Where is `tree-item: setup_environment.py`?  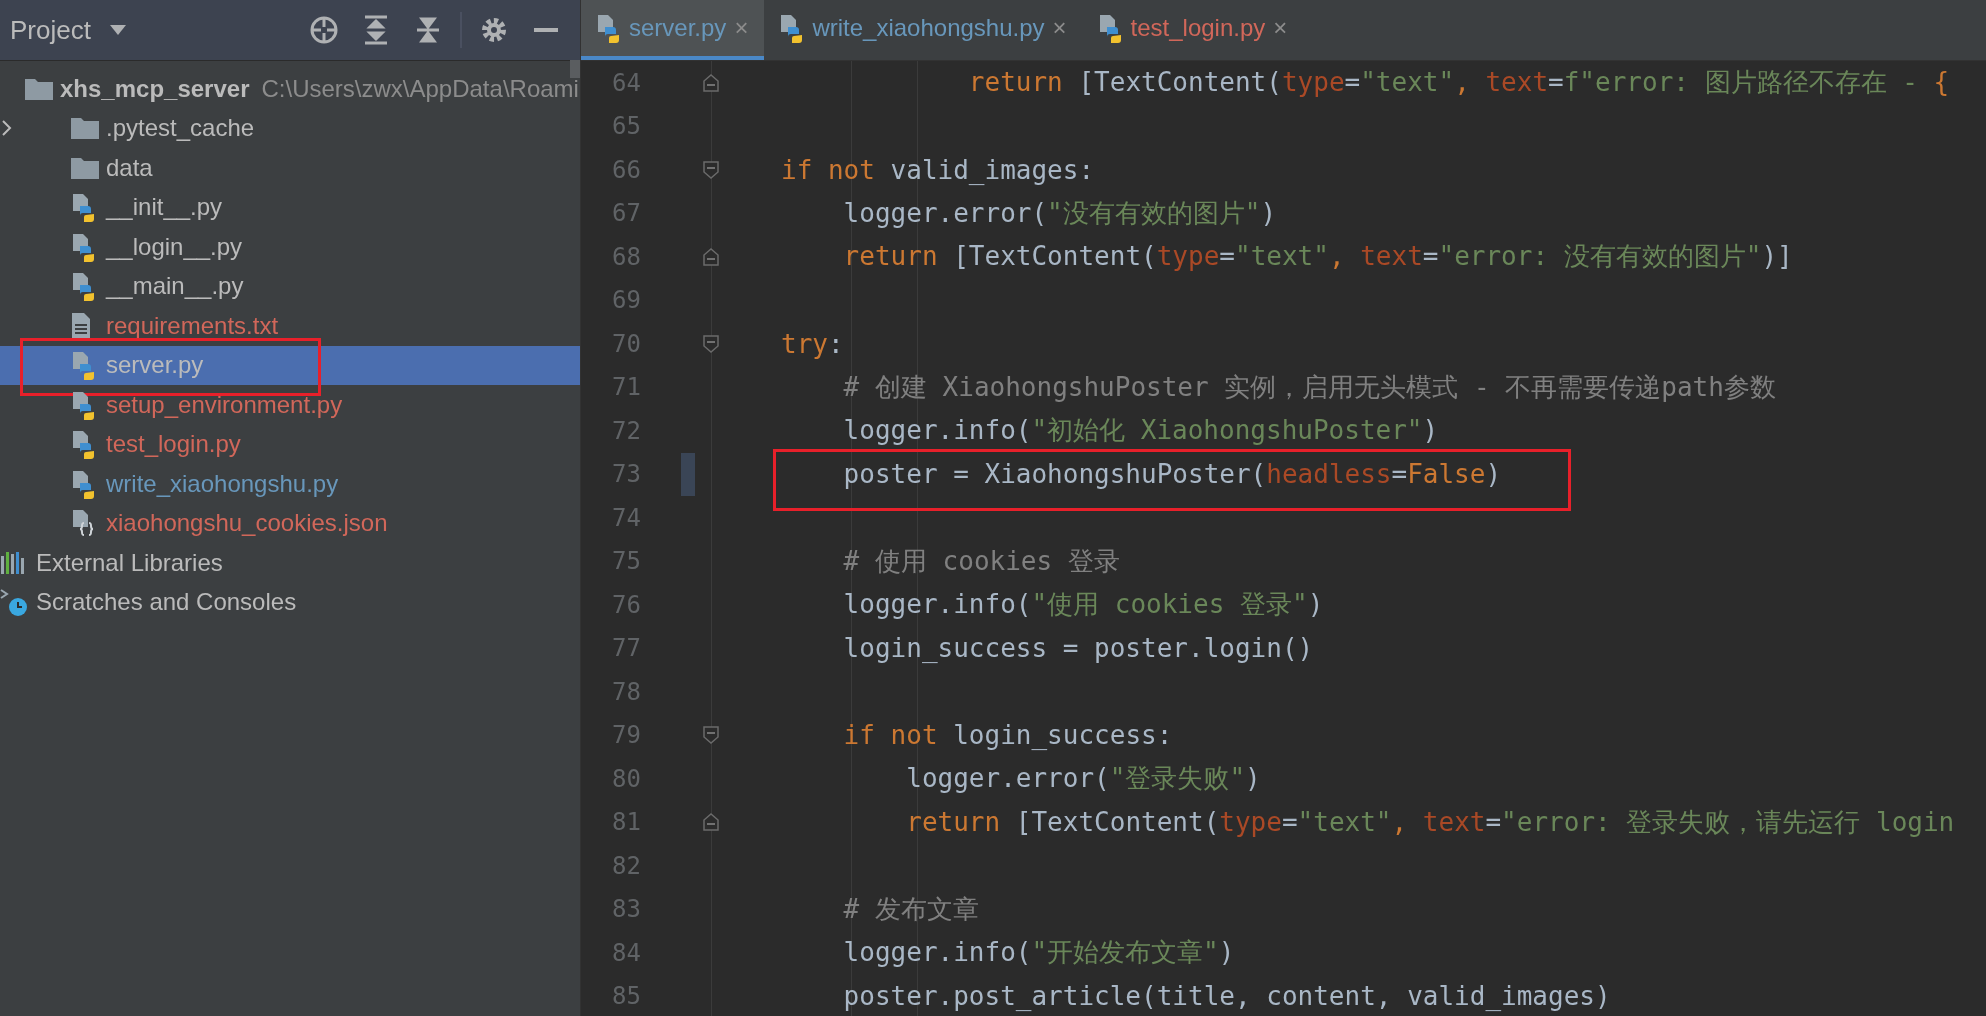 tree-item: setup_environment.py is located at coordinates (290, 405).